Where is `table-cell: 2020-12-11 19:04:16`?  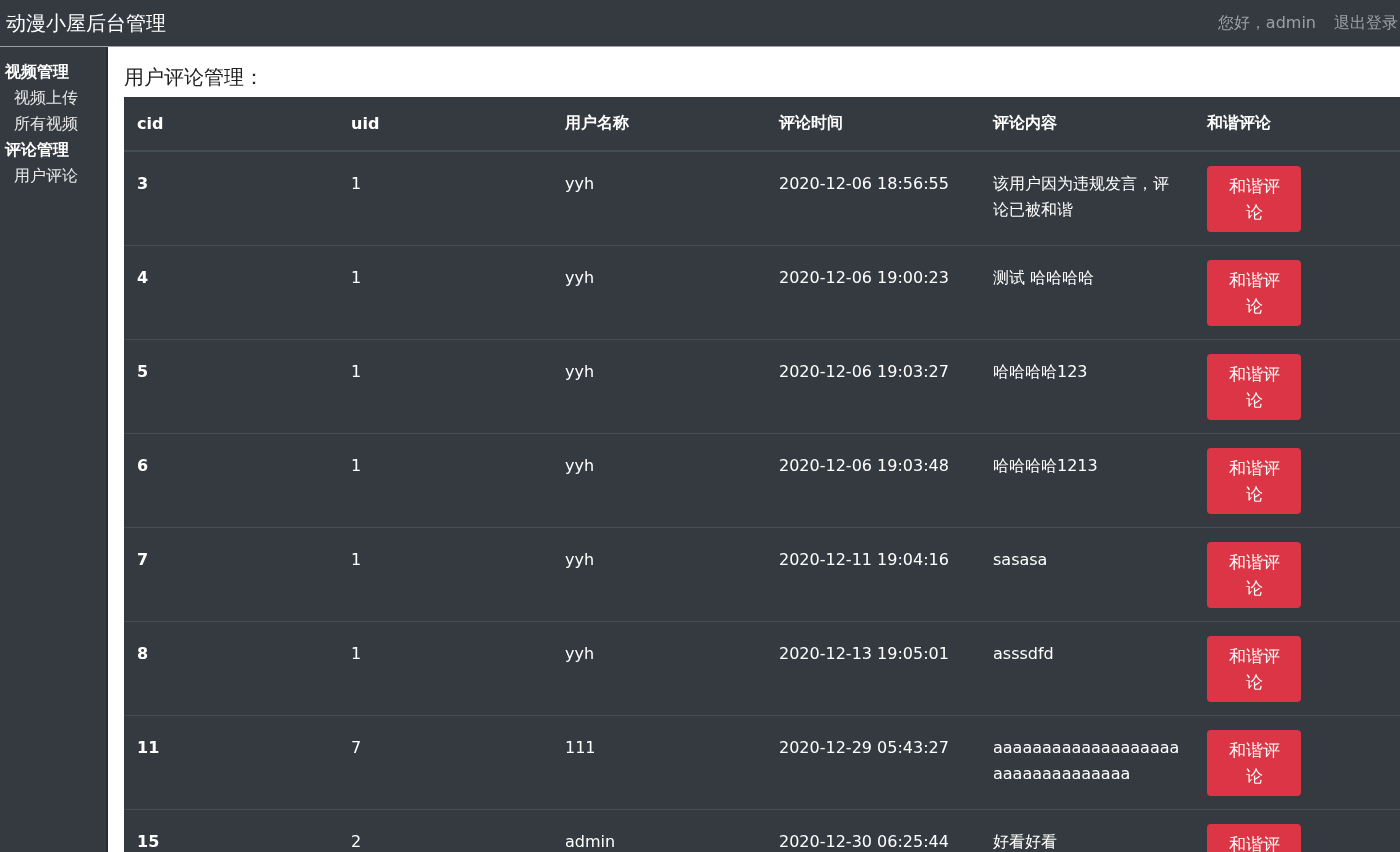 table-cell: 2020-12-11 19:04:16 is located at coordinates (873, 574).